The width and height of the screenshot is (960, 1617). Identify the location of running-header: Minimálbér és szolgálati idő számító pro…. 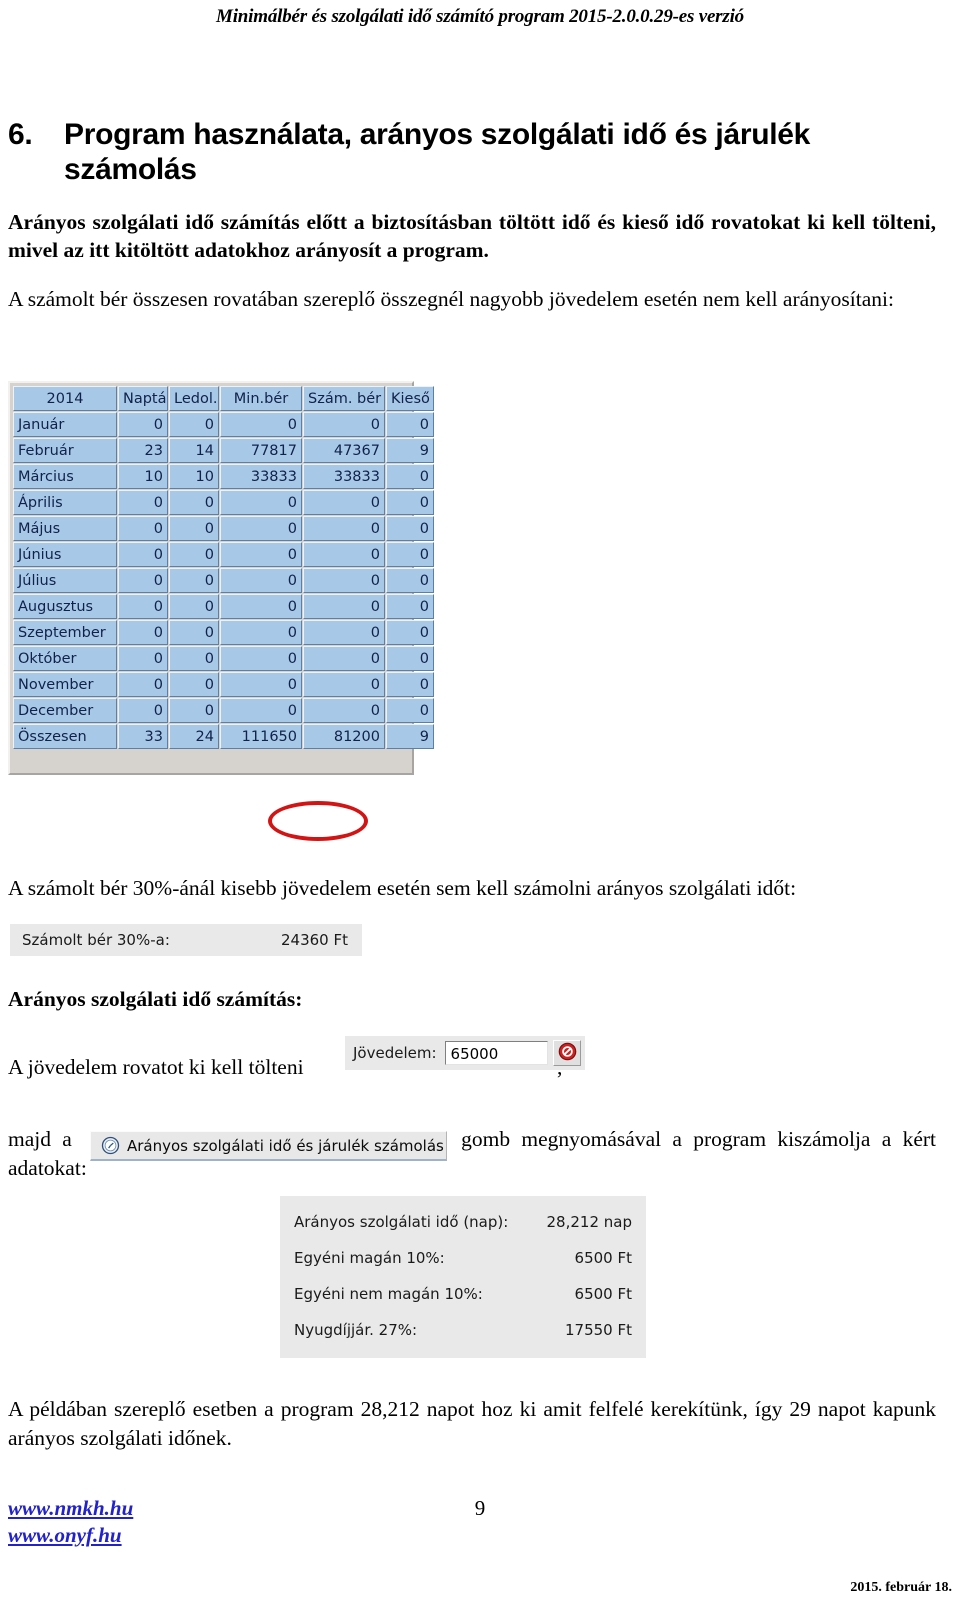
(480, 16).